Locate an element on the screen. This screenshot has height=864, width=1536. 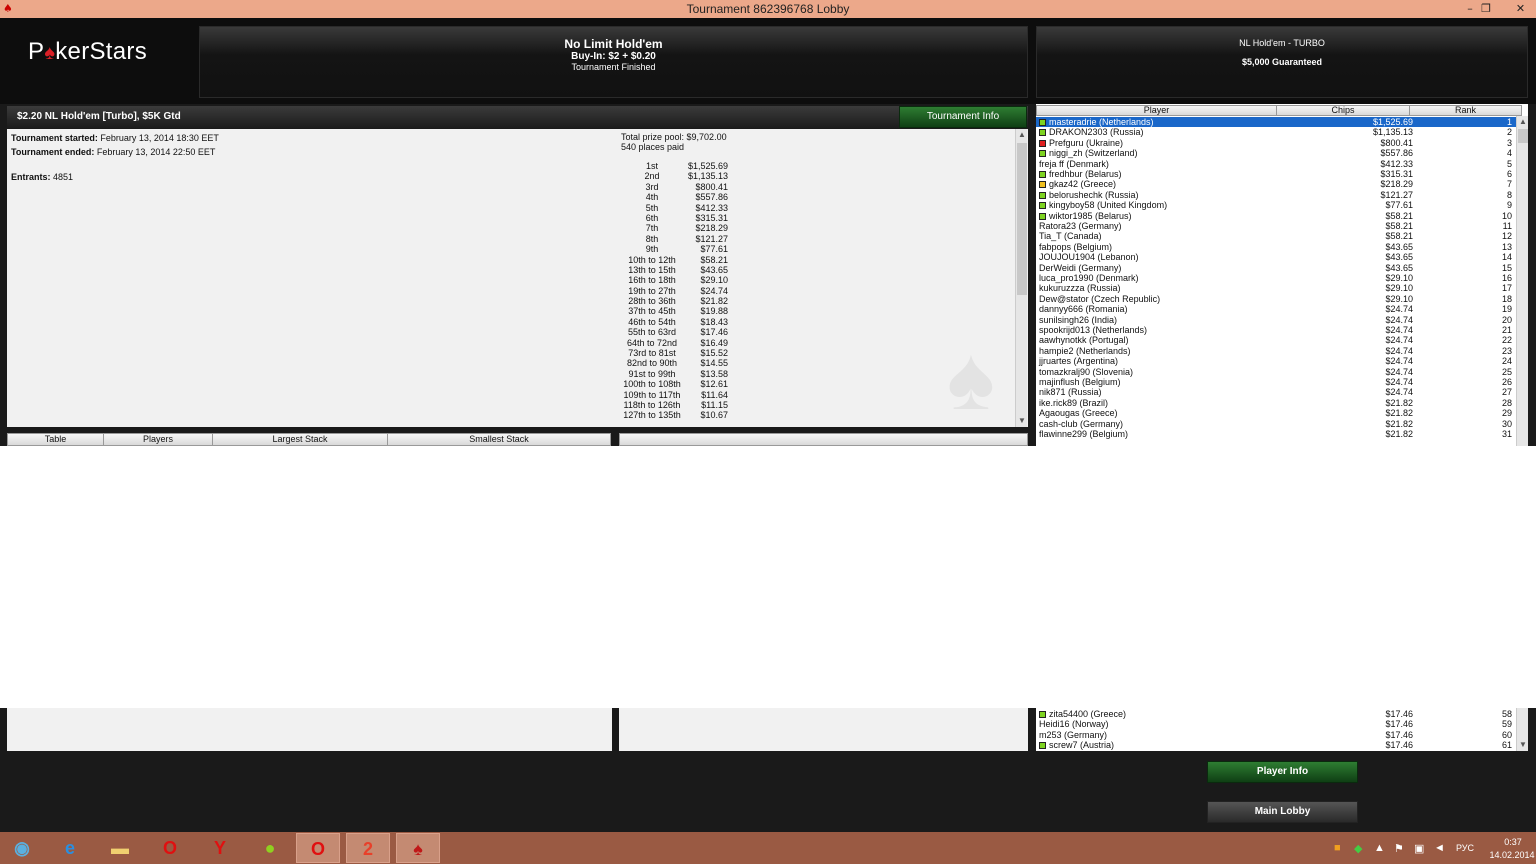
prize-amount: $15.52 is located at coordinates (714, 353).